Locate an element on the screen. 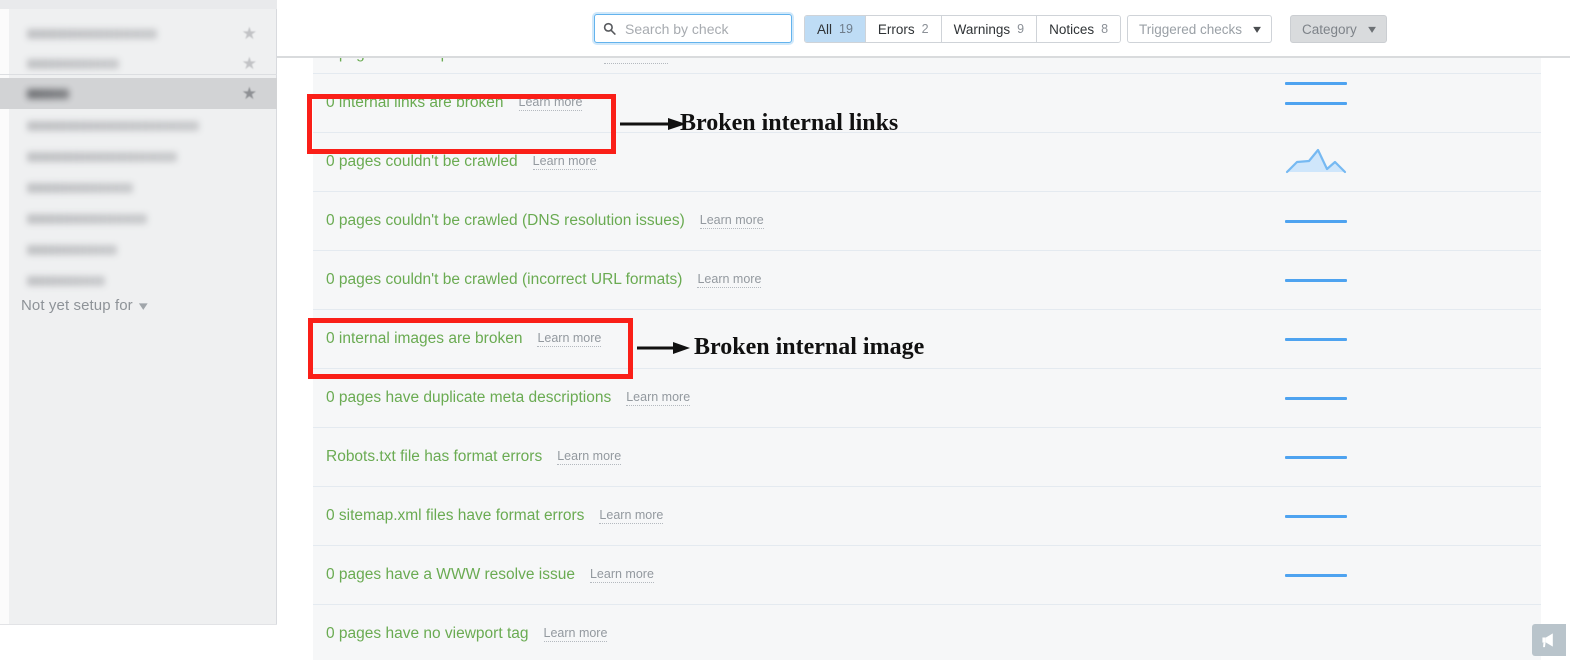 The width and height of the screenshot is (1570, 660). sparkline-svg is located at coordinates (1316, 161).